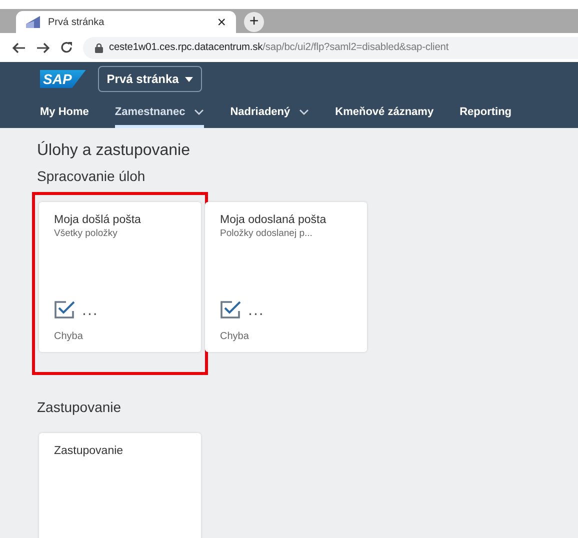 The height and width of the screenshot is (538, 578). What do you see at coordinates (126, 22) in the screenshot?
I see `browser-tab: Prvá stránka ×` at bounding box center [126, 22].